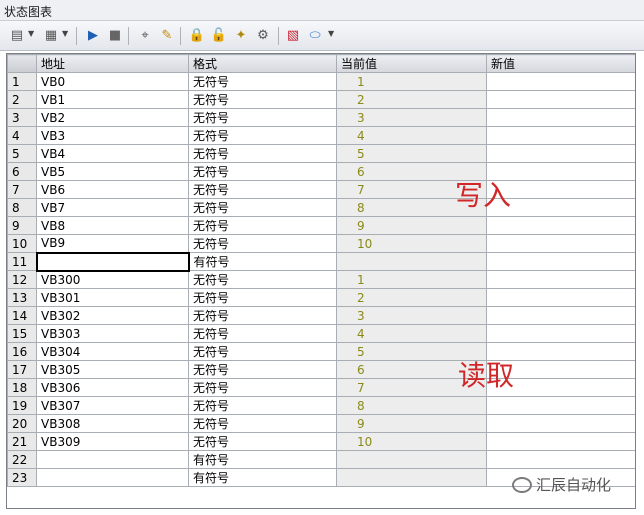 The height and width of the screenshot is (515, 644). What do you see at coordinates (112, 405) in the screenshot?
I see `address-cell: VB307` at bounding box center [112, 405].